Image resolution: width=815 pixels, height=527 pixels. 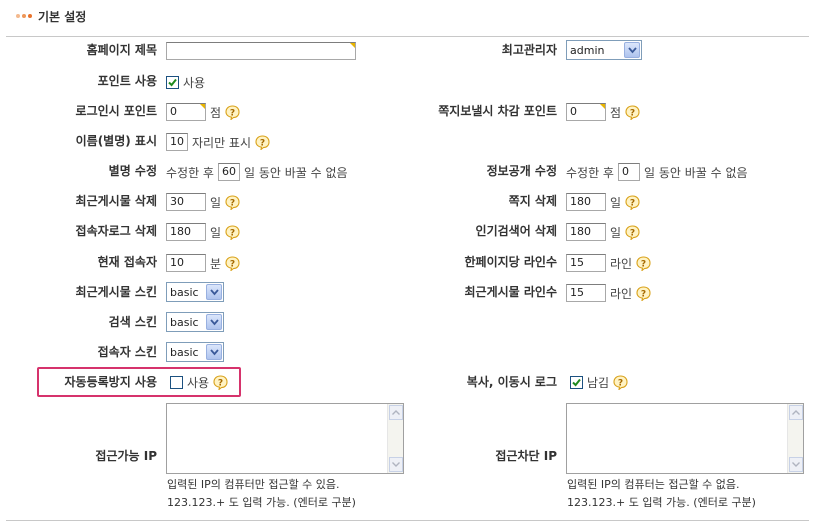 I want to click on connect-skin-label: 접속자 스킨, so click(x=127, y=352).